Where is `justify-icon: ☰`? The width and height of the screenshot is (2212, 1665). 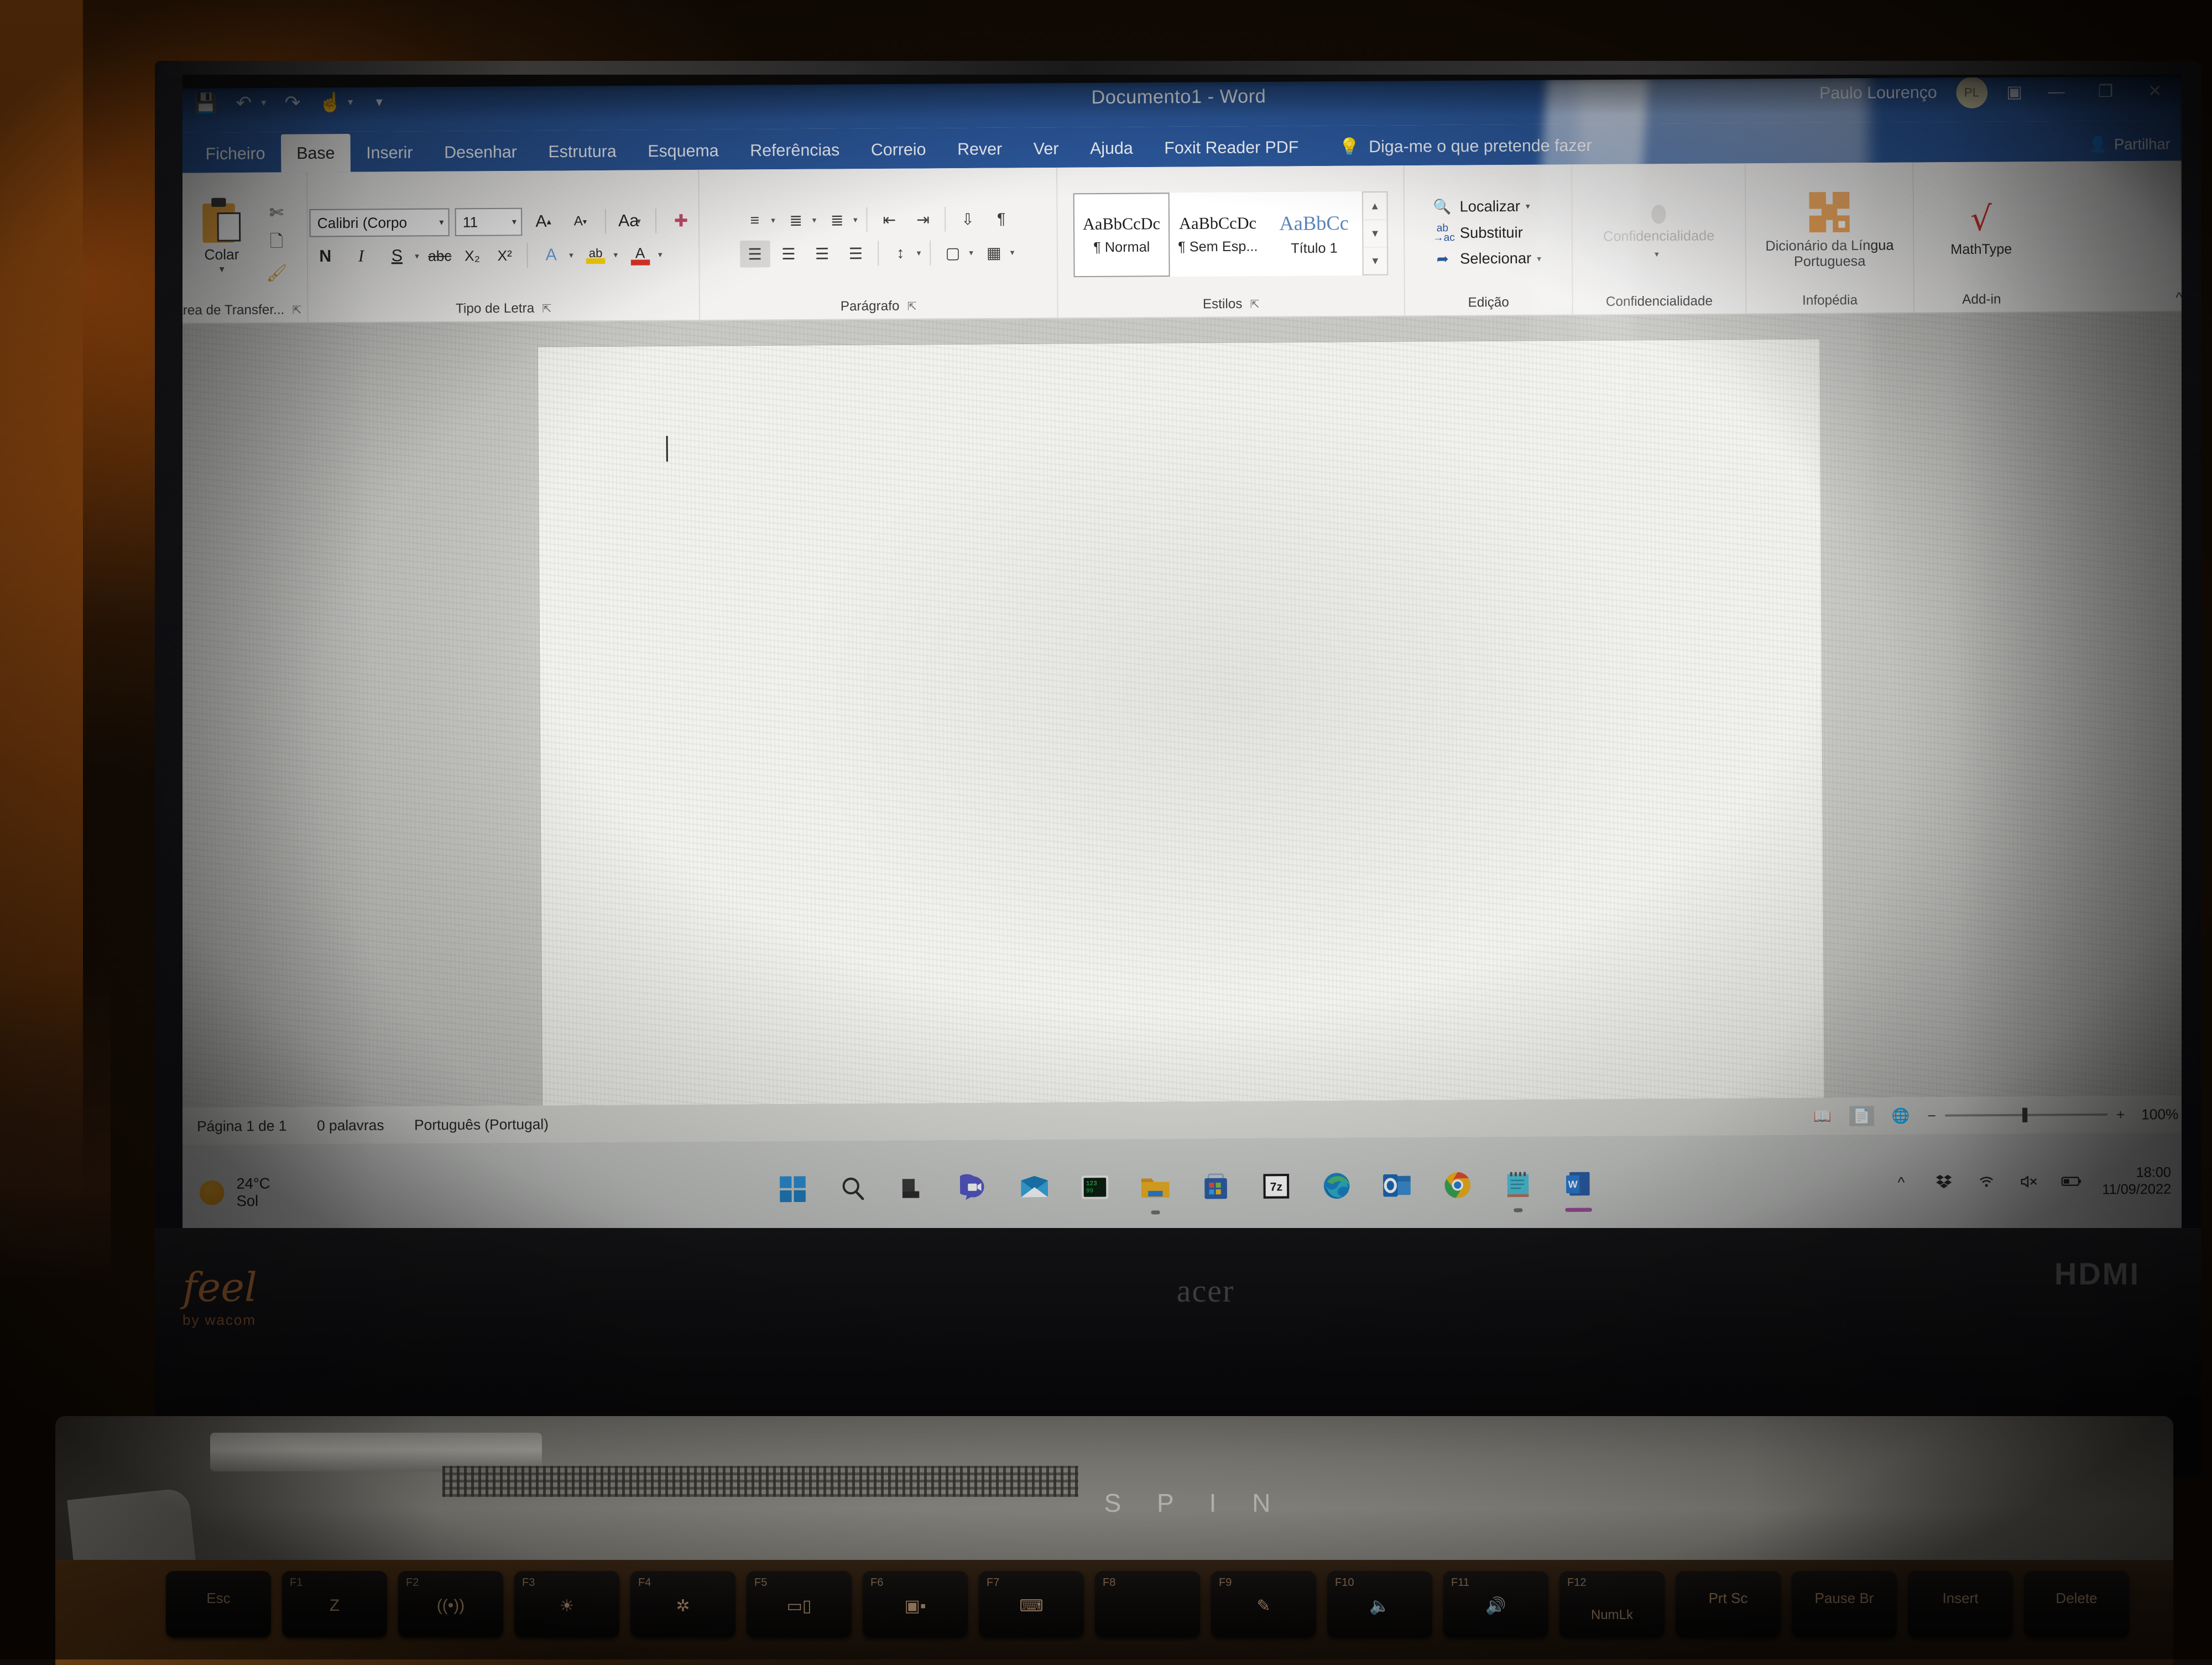 justify-icon: ☰ is located at coordinates (856, 253).